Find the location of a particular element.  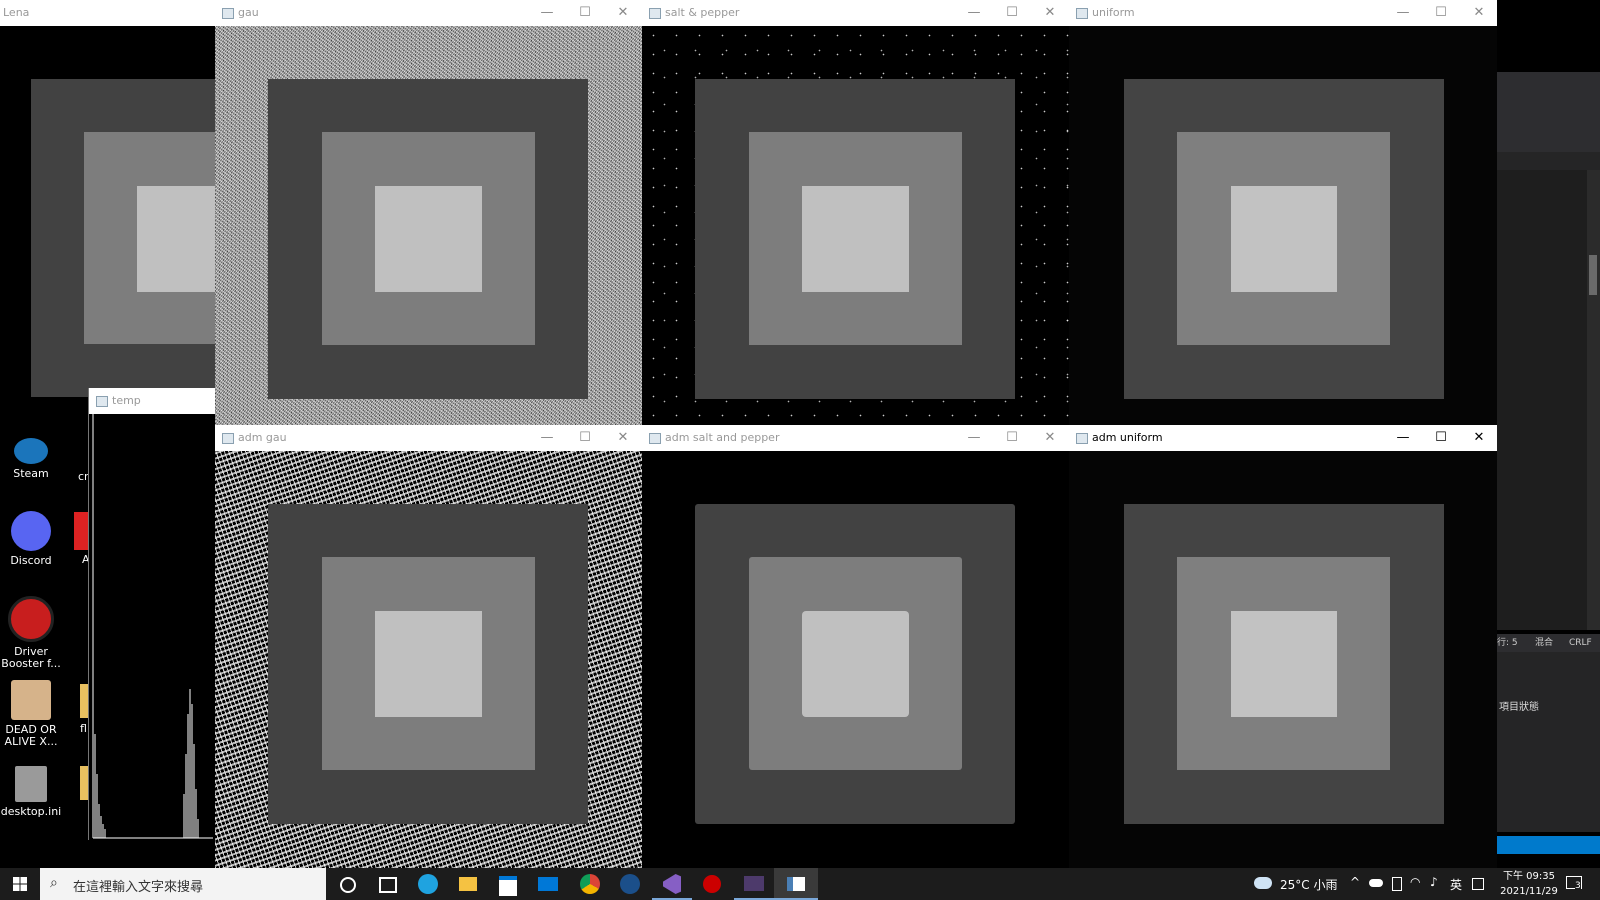

titlebar: adm gau — ☐ ✕ is located at coordinates (428, 438).